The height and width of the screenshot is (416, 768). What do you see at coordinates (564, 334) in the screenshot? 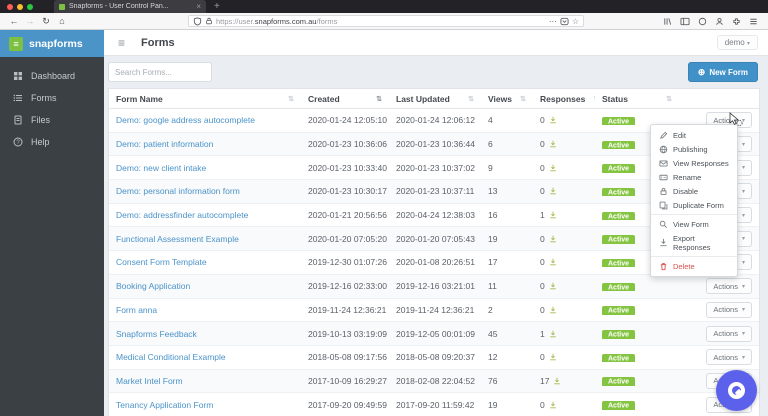
I see `responses-cell: 1` at bounding box center [564, 334].